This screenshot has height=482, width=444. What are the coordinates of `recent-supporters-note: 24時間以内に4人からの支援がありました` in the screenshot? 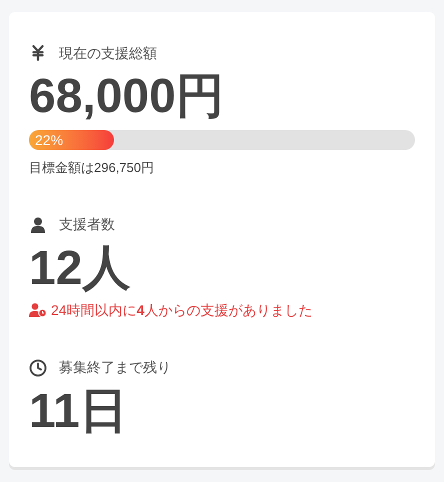 It's located at (181, 310).